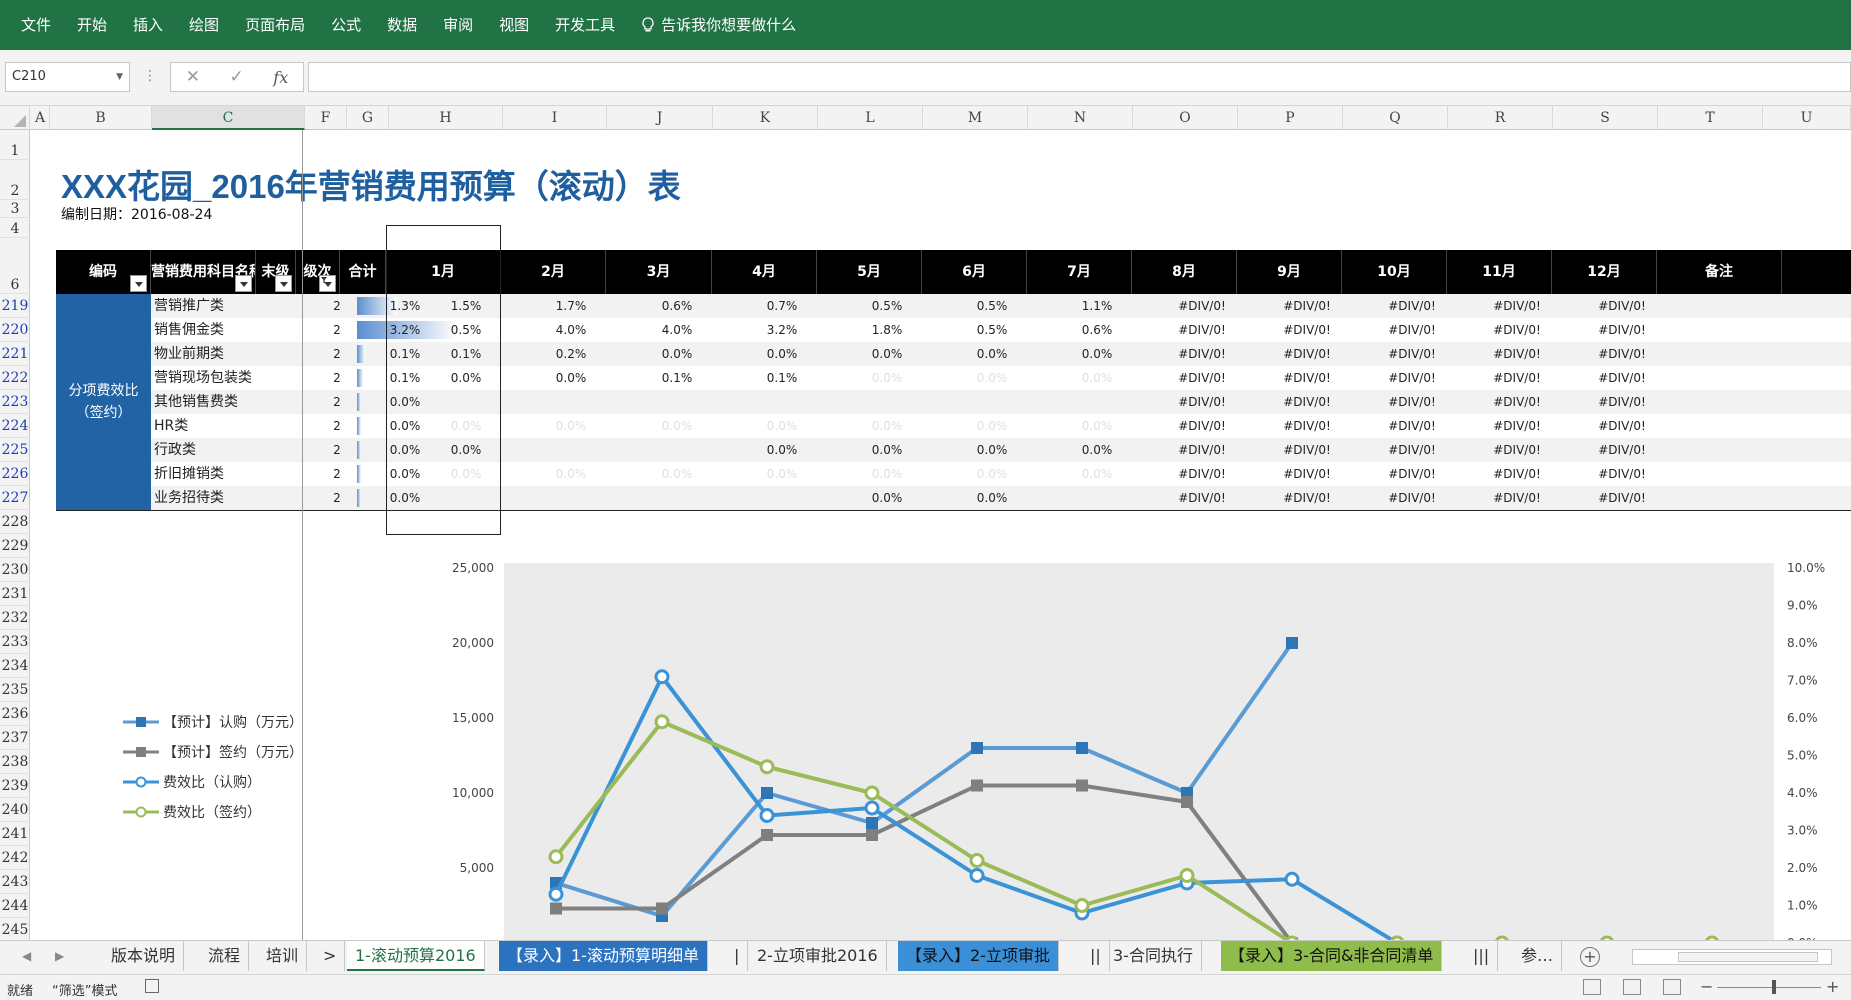  I want to click on month-cell: 1.5%, so click(466, 306).